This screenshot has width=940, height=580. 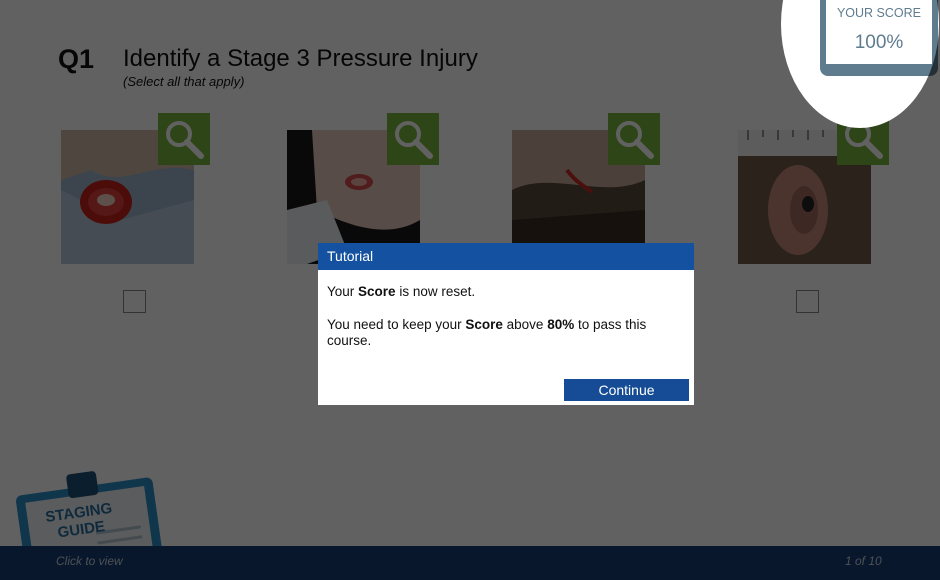 What do you see at coordinates (860, 64) in the screenshot?
I see `tutorial-overlay` at bounding box center [860, 64].